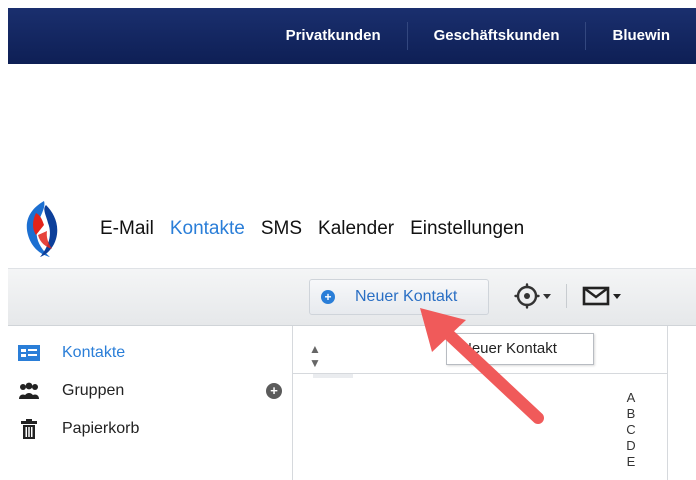  I want to click on top-nav-geschaeftskunden: Geschäftskunden, so click(497, 36).